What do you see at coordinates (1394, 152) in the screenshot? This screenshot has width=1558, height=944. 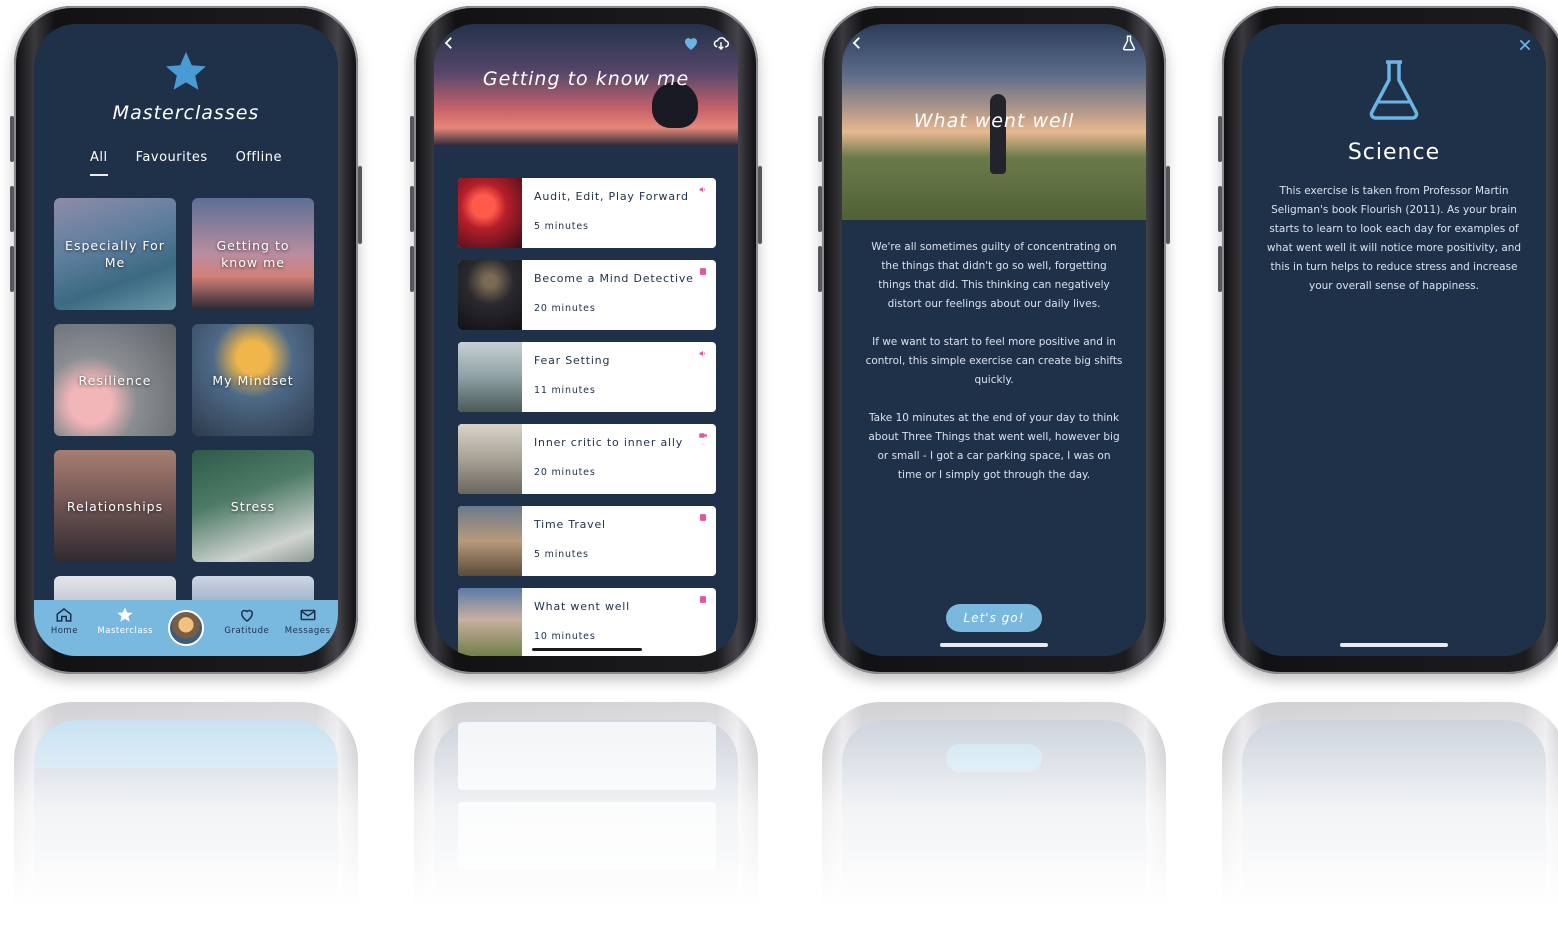 I see `page-title: Science` at bounding box center [1394, 152].